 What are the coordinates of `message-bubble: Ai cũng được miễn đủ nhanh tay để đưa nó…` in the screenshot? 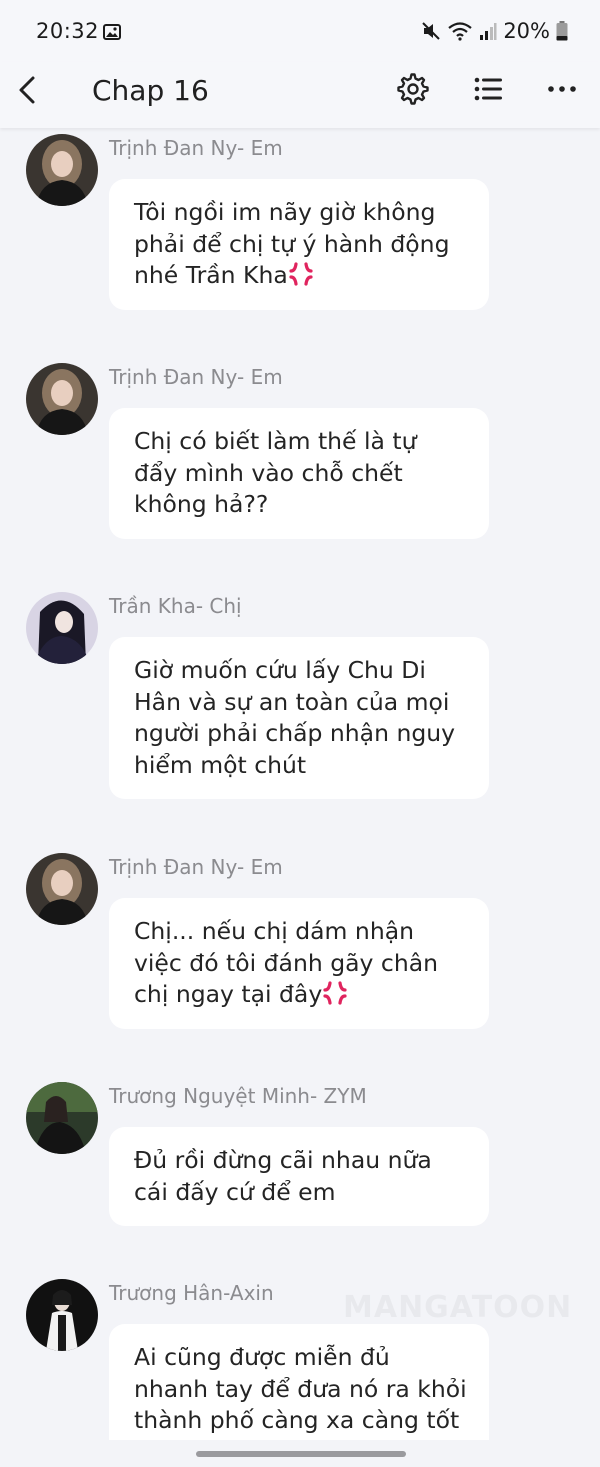 It's located at (299, 1382).